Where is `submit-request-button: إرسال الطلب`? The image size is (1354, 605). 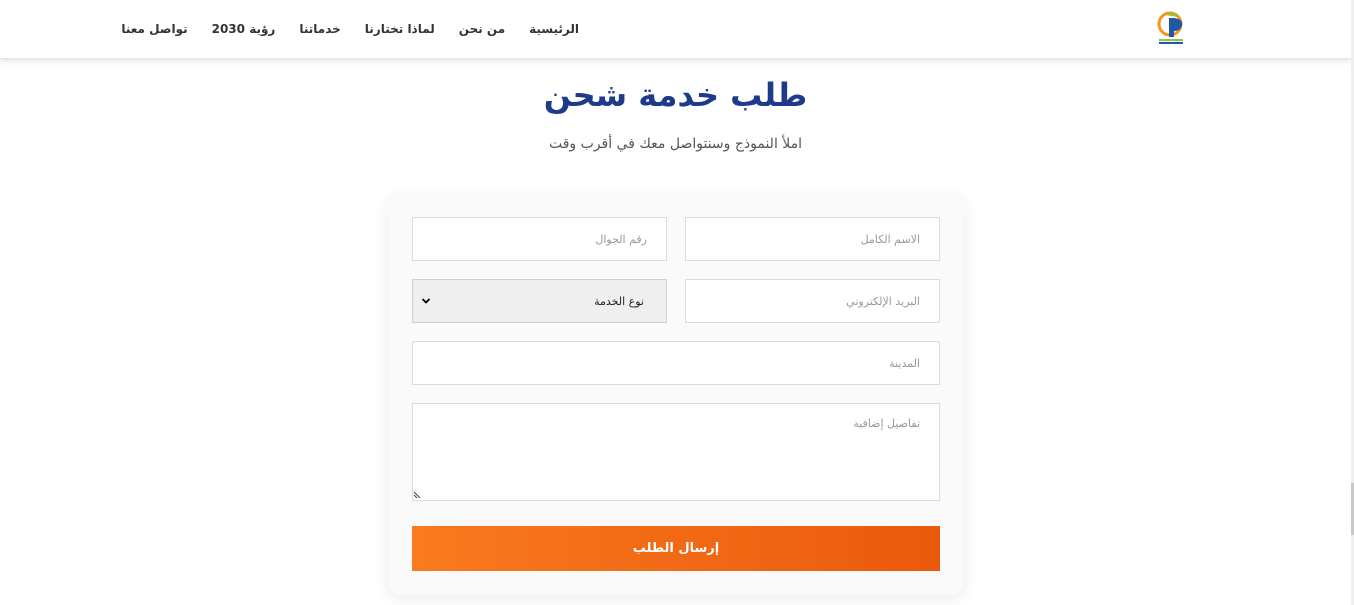 submit-request-button: إرسال الطلب is located at coordinates (676, 548).